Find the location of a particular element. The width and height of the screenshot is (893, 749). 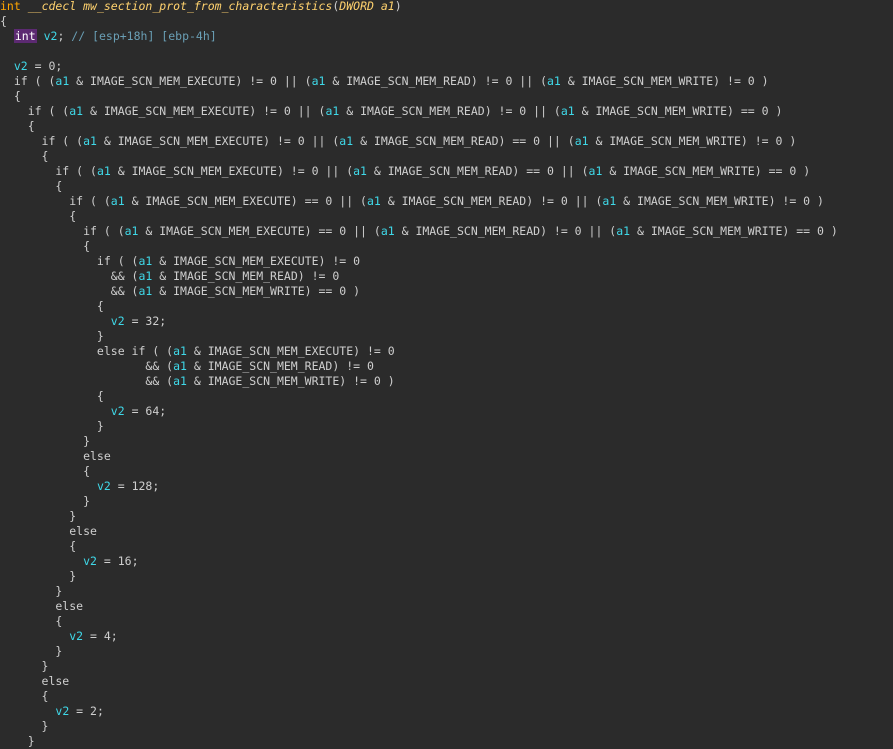

code-line: v2 = 128; is located at coordinates (446, 486).